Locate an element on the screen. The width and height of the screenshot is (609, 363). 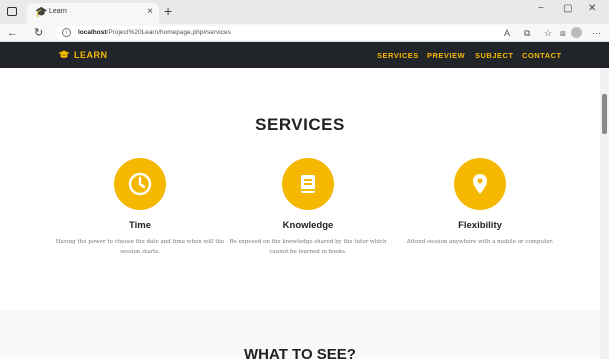
nav-link-subject: SUBJECT is located at coordinates (494, 55).